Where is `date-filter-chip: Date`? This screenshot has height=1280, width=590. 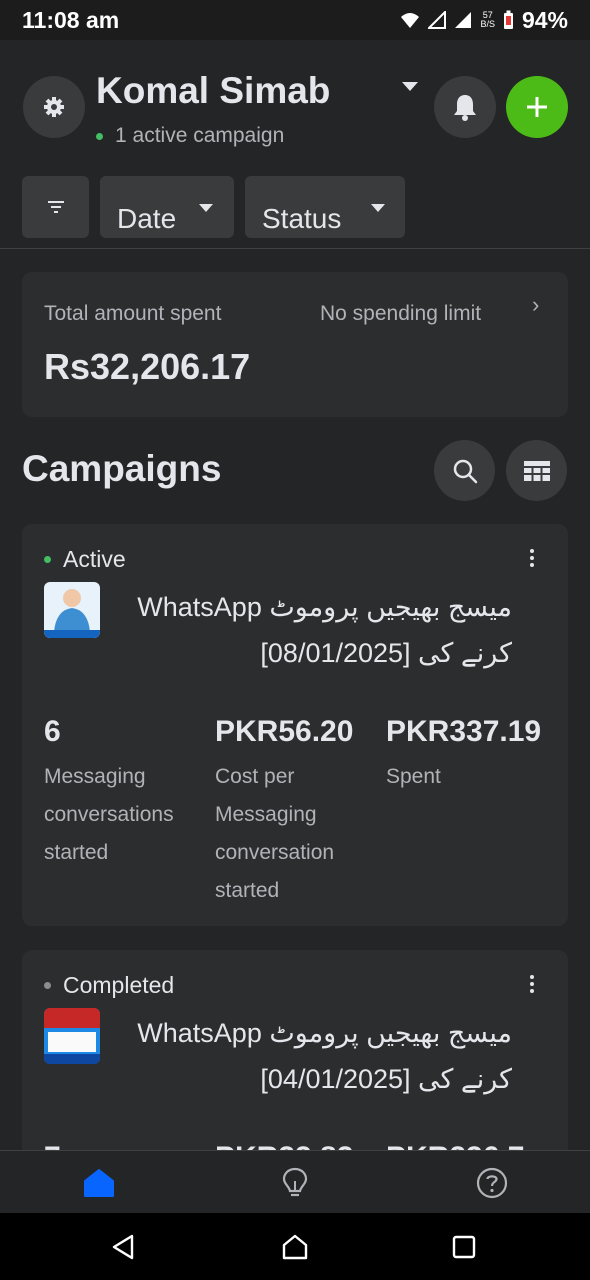 date-filter-chip: Date is located at coordinates (167, 207).